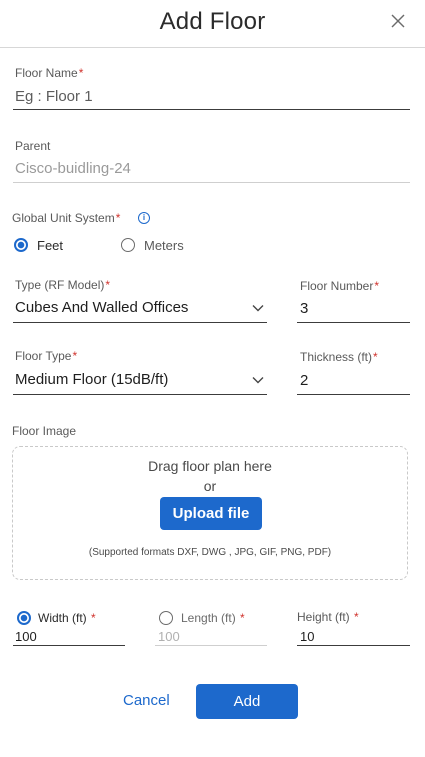 Image resolution: width=425 pixels, height=757 pixels. What do you see at coordinates (211, 645) in the screenshot?
I see `length-underline` at bounding box center [211, 645].